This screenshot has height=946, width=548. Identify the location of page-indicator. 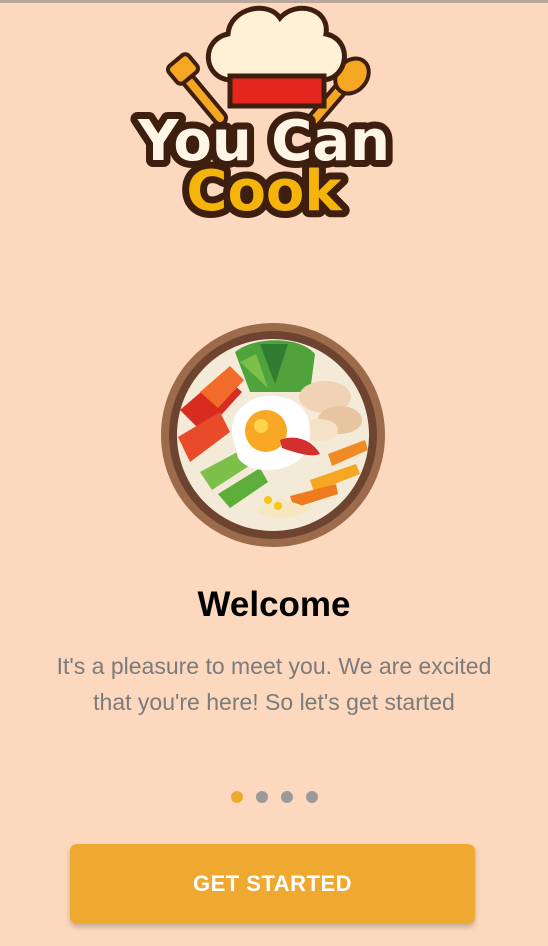
(274, 797).